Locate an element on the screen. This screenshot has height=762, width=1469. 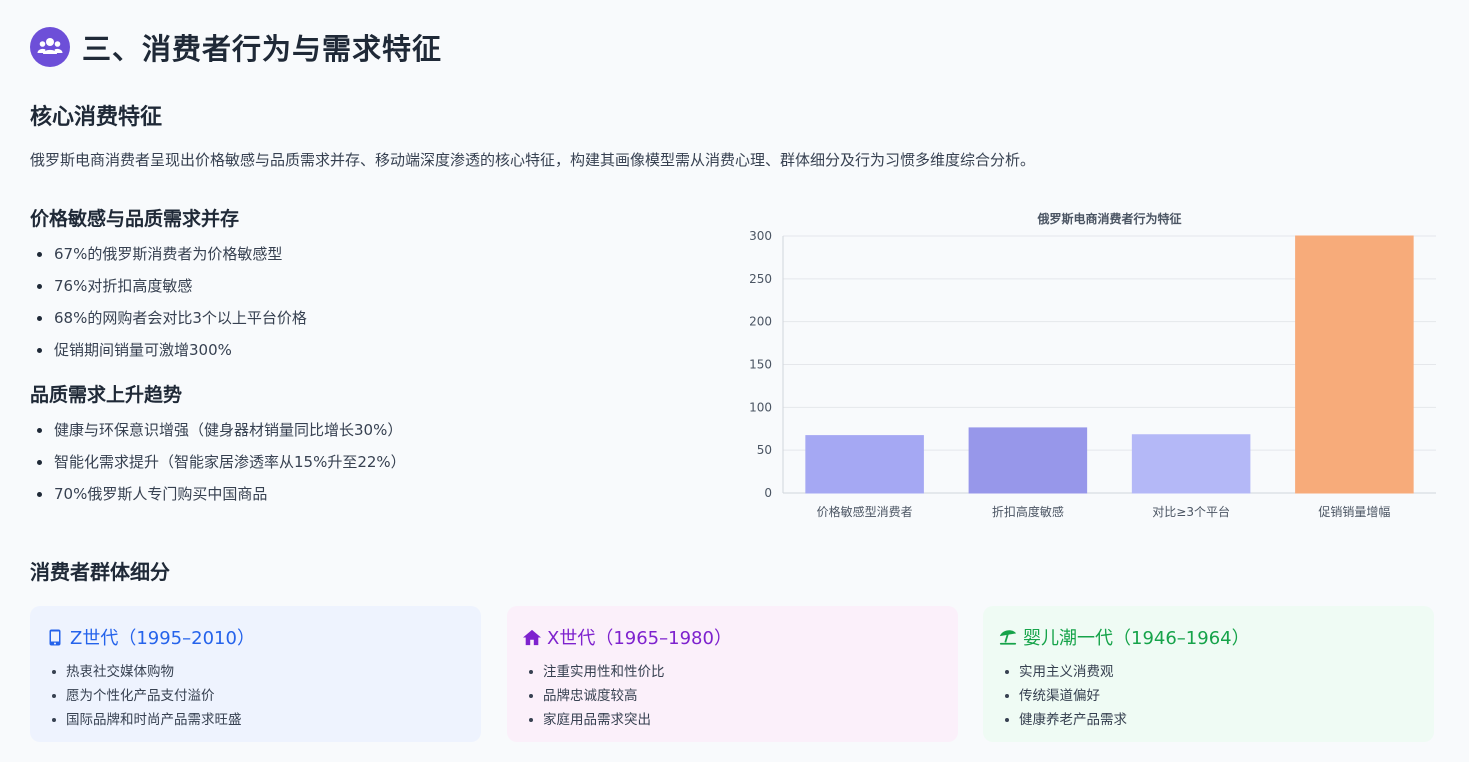
list-item: 实用主义消费观 is located at coordinates (1208, 672).